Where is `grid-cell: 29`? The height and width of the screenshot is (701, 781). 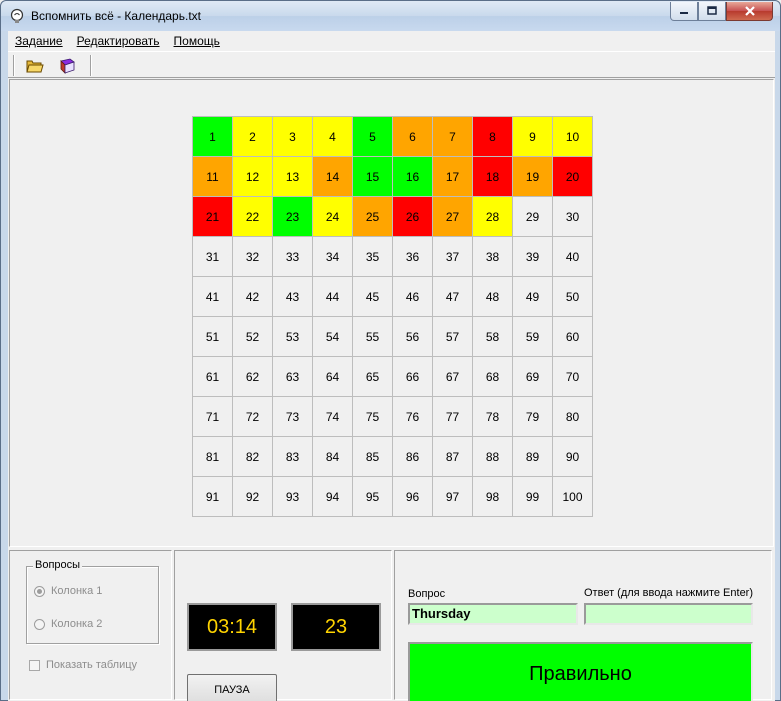 grid-cell: 29 is located at coordinates (533, 217).